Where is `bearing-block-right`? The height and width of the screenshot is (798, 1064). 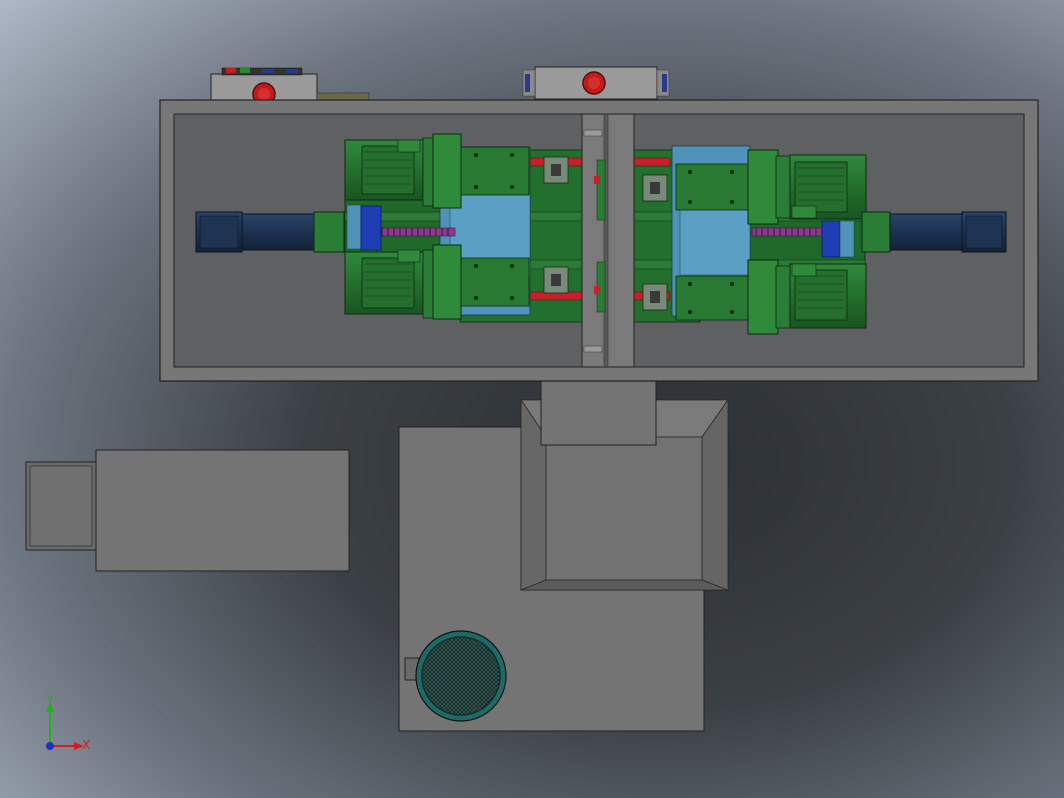 bearing-block-right is located at coordinates (838, 239).